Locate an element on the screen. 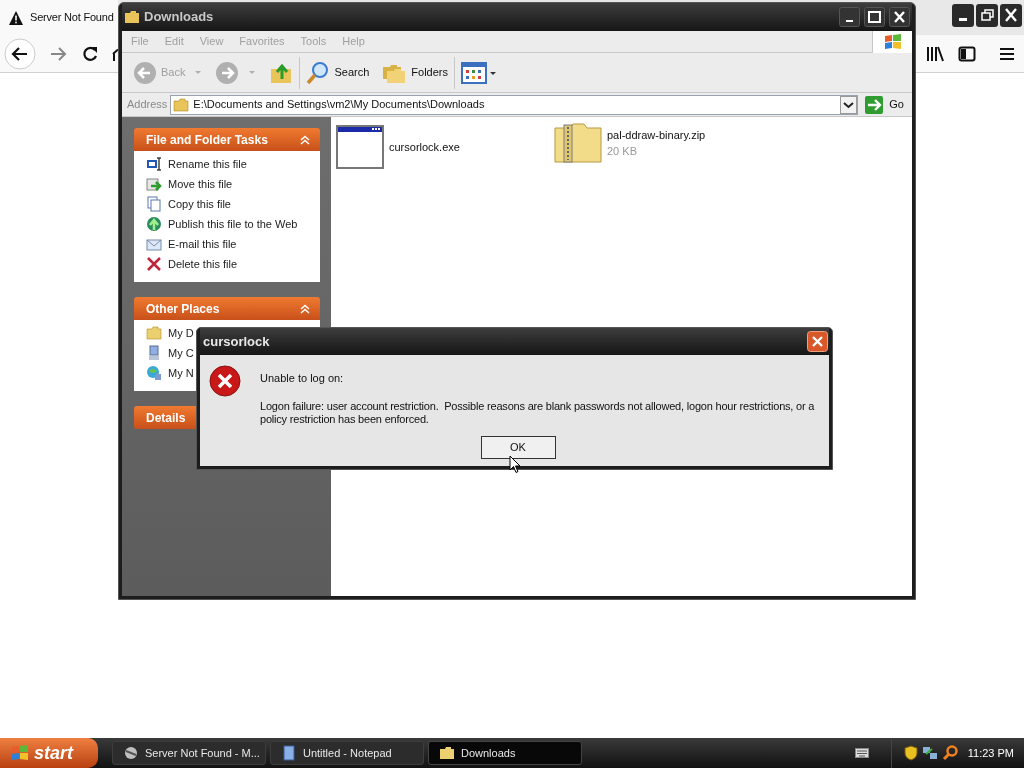  dialog-heading: Unable to log on: is located at coordinates (302, 378).